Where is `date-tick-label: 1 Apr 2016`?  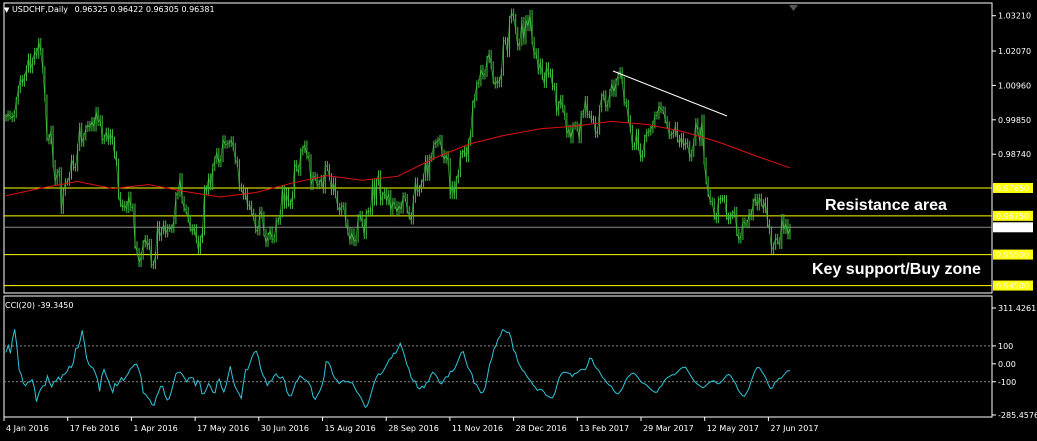
date-tick-label: 1 Apr 2016 is located at coordinates (155, 428).